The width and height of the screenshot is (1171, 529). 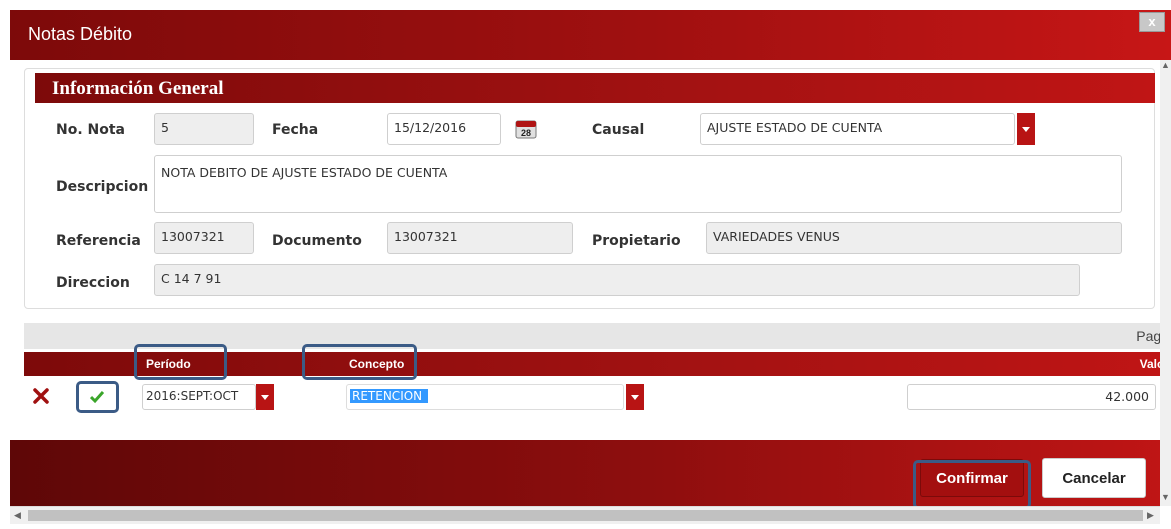 What do you see at coordinates (359, 362) in the screenshot?
I see `highlight-concepto` at bounding box center [359, 362].